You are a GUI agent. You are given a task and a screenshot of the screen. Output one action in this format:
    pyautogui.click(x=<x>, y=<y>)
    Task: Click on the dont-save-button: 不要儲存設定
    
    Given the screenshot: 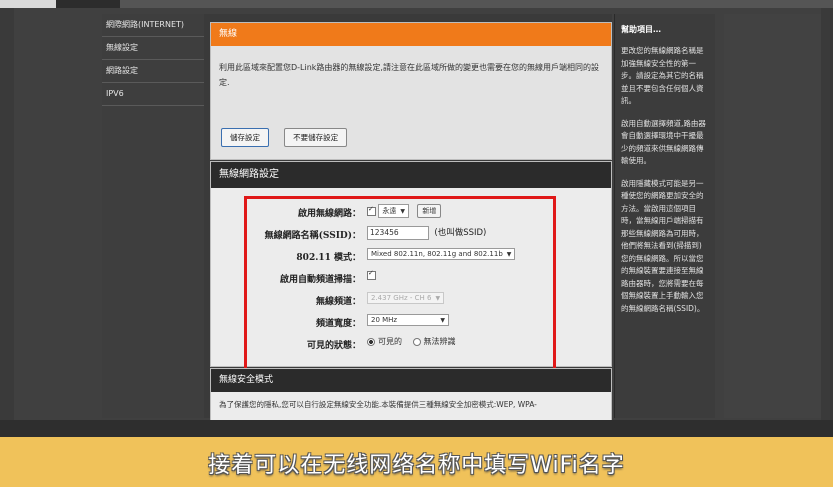 What is the action you would take?
    pyautogui.click(x=316, y=137)
    